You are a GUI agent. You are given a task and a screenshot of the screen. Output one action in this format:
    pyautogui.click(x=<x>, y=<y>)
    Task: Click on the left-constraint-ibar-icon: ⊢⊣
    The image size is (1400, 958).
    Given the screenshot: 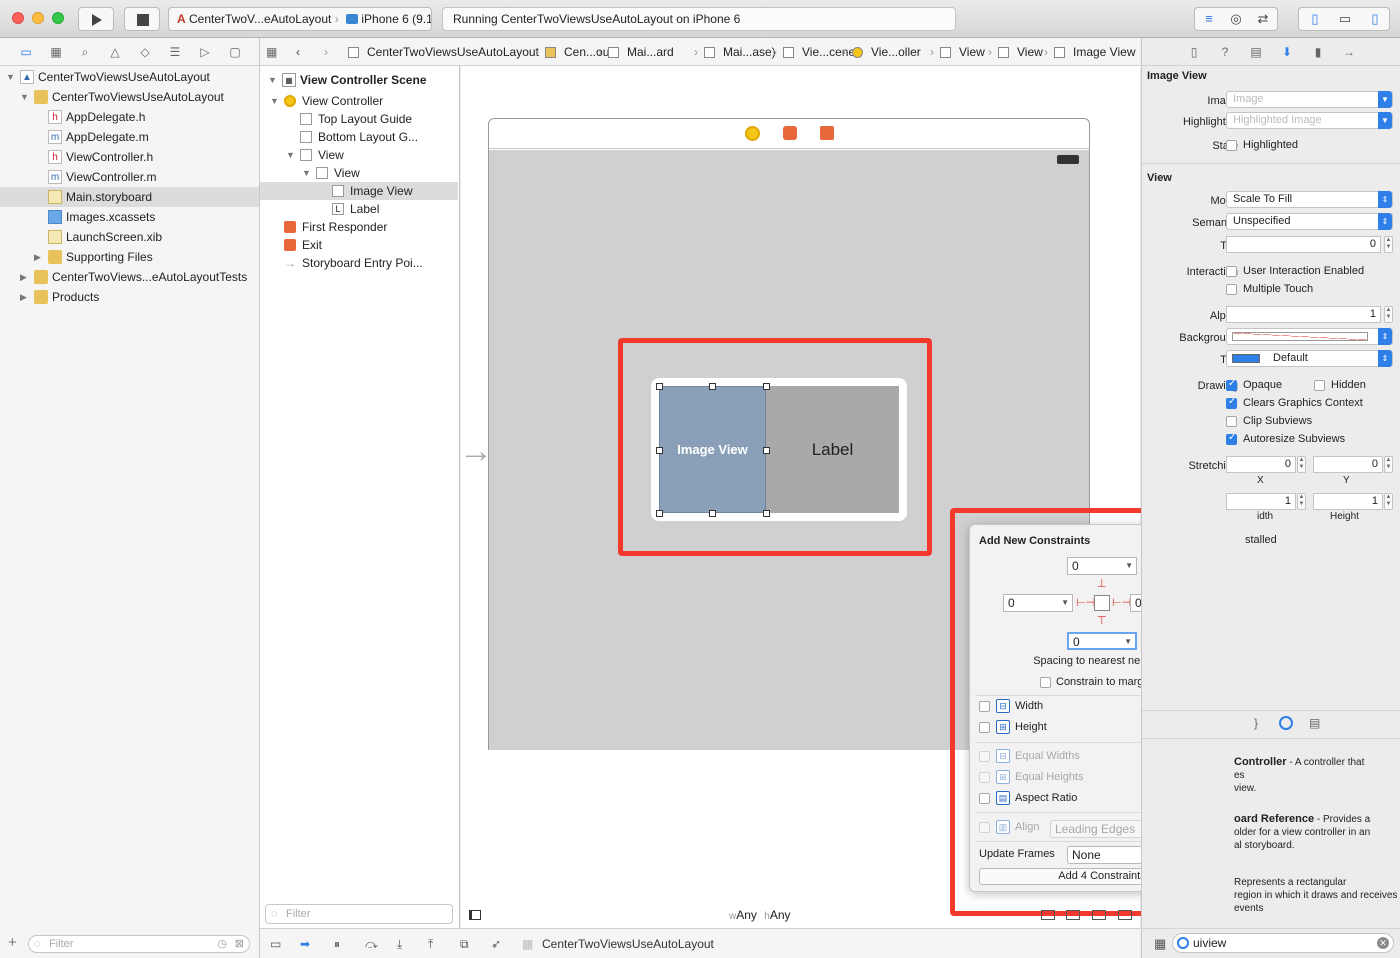 What is the action you would take?
    pyautogui.click(x=1085, y=603)
    